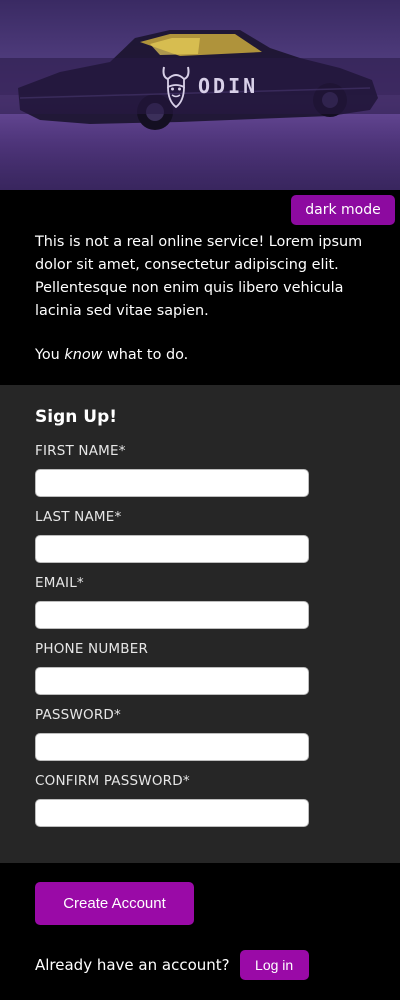 The width and height of the screenshot is (400, 1000). Describe the element at coordinates (172, 483) in the screenshot. I see `first-name-field` at that location.